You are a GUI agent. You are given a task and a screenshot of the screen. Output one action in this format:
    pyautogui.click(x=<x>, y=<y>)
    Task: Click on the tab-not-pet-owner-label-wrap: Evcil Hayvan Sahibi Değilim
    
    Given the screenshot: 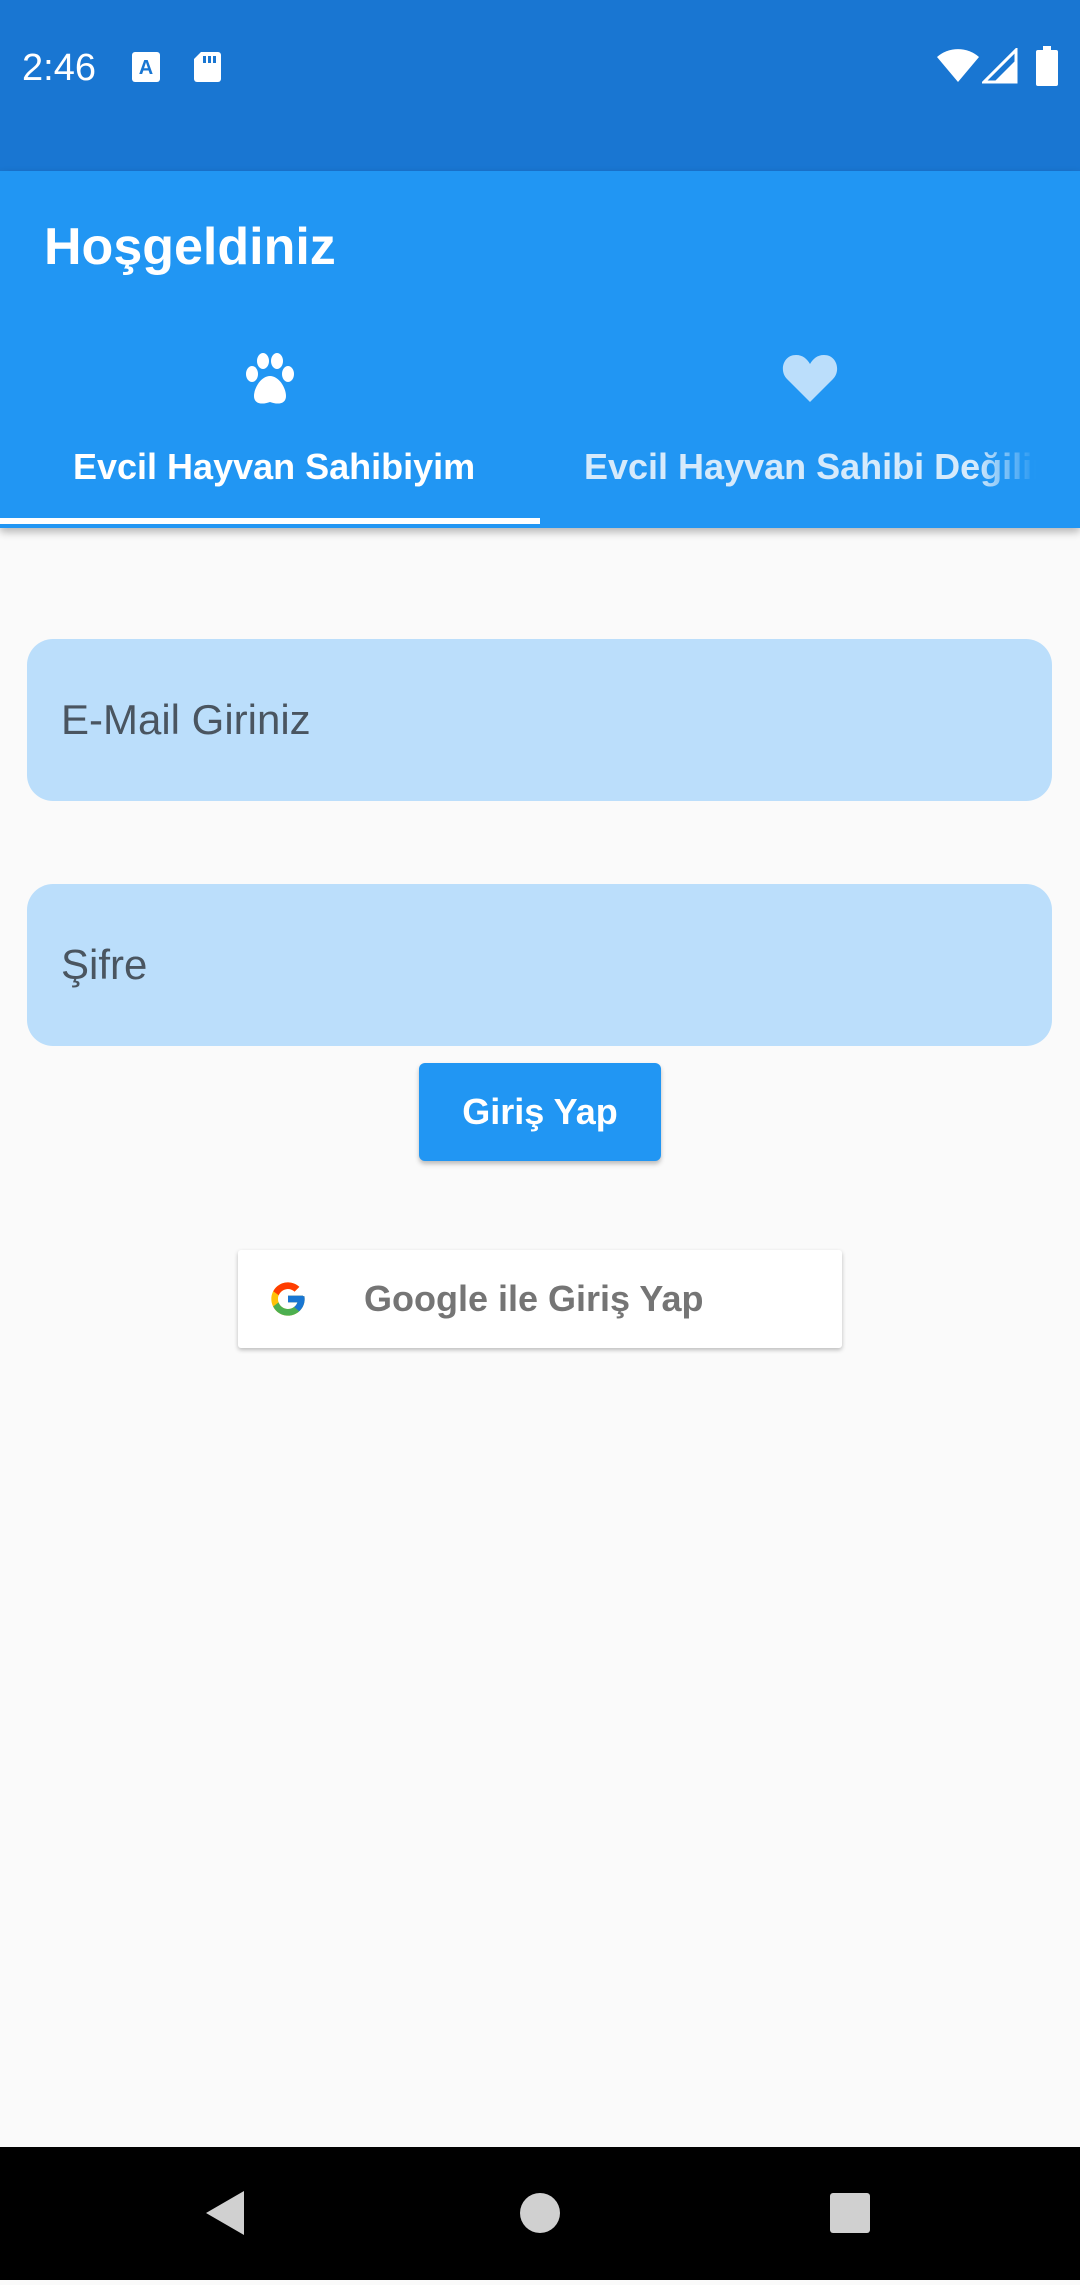 What is the action you would take?
    pyautogui.click(x=810, y=470)
    